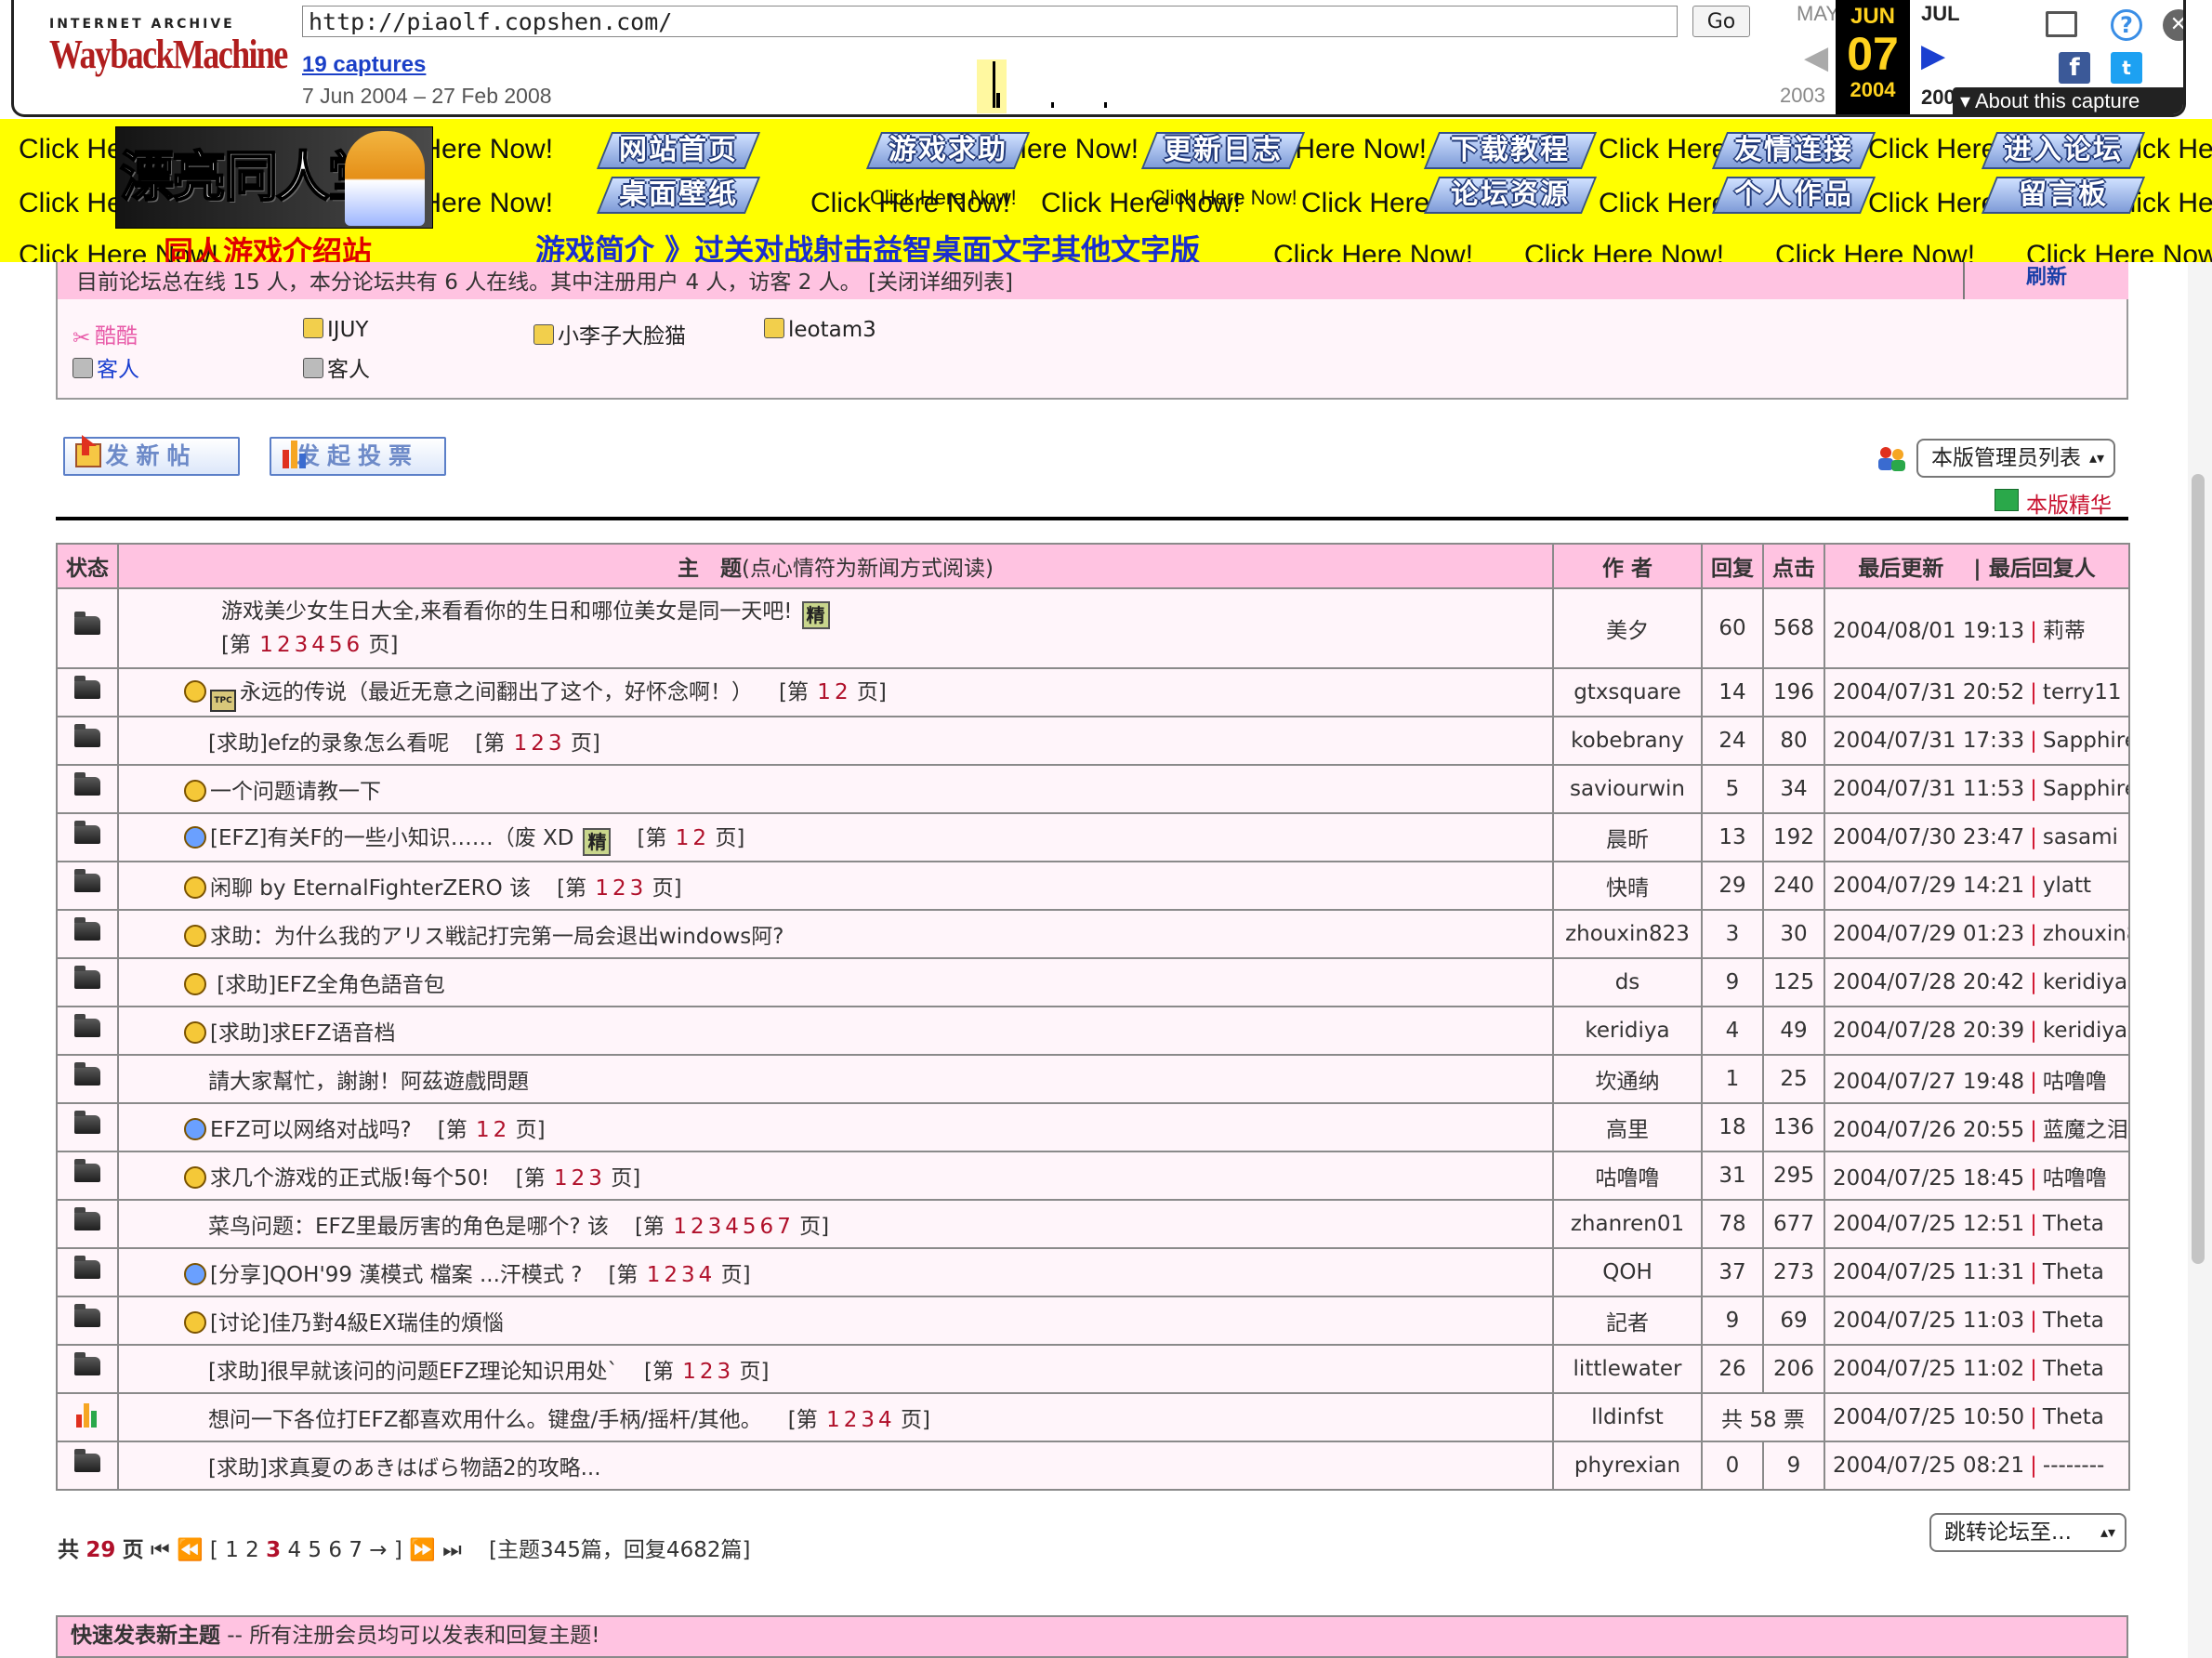 The image size is (2212, 1658). Describe the element at coordinates (151, 455) in the screenshot. I see `new-post-button: 发新帖` at that location.